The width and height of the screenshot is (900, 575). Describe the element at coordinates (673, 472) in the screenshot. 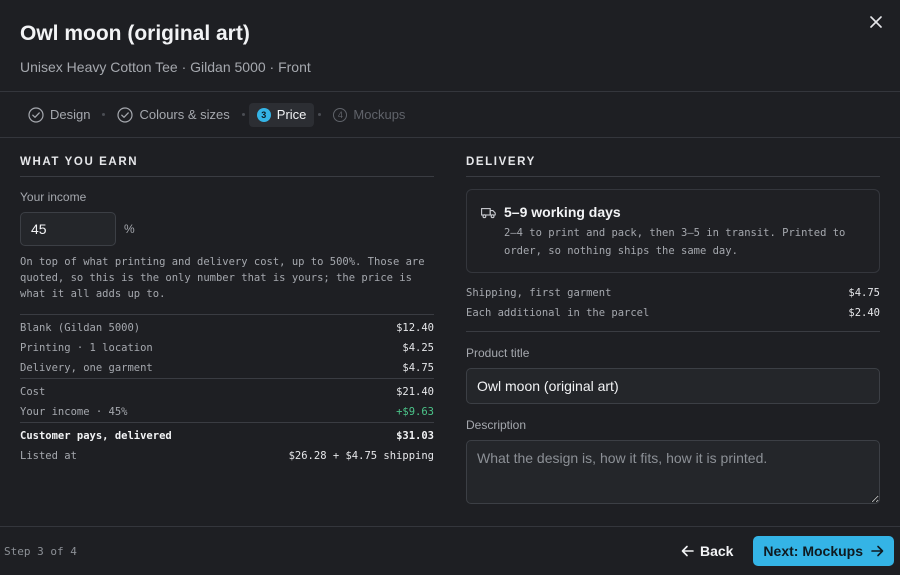

I see `description-textarea` at that location.